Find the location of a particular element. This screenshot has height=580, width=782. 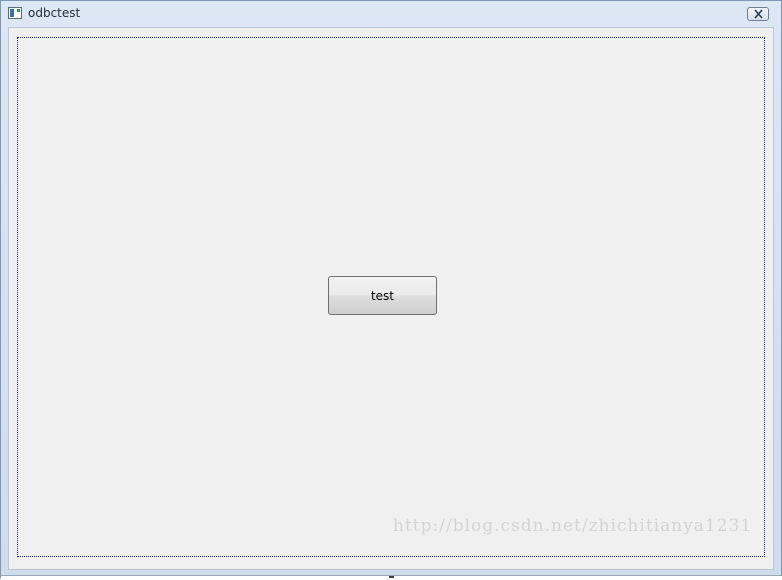

title-bar: odbctest is located at coordinates (391, 14).